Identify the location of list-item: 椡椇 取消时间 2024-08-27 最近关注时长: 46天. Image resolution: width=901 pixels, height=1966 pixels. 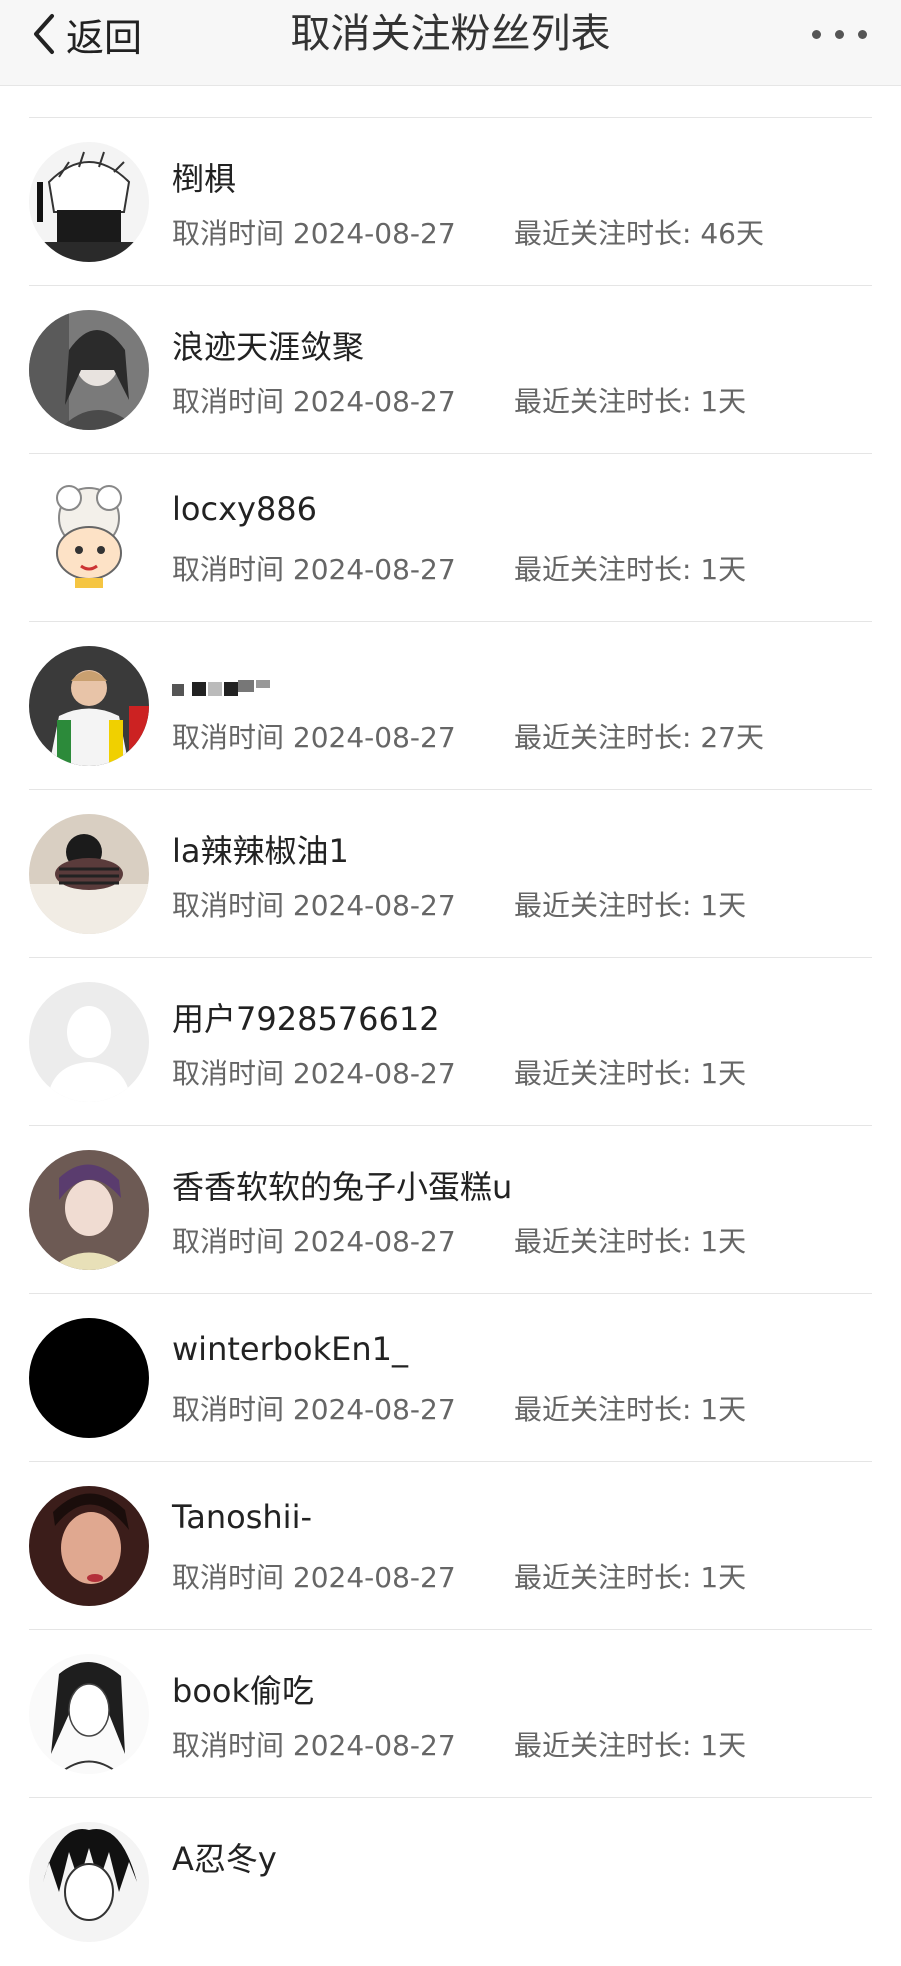
(450, 202).